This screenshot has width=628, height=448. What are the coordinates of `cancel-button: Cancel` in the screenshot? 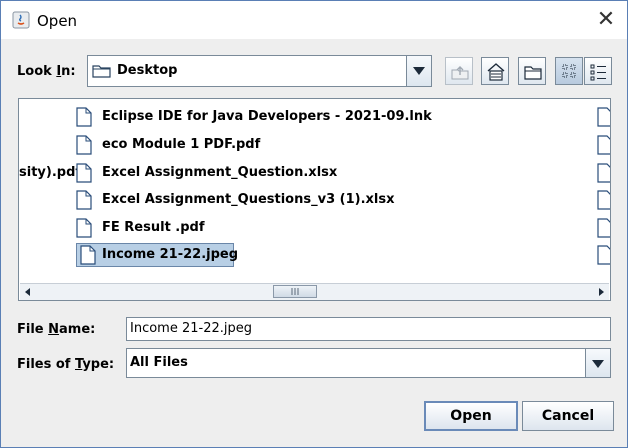 It's located at (568, 416).